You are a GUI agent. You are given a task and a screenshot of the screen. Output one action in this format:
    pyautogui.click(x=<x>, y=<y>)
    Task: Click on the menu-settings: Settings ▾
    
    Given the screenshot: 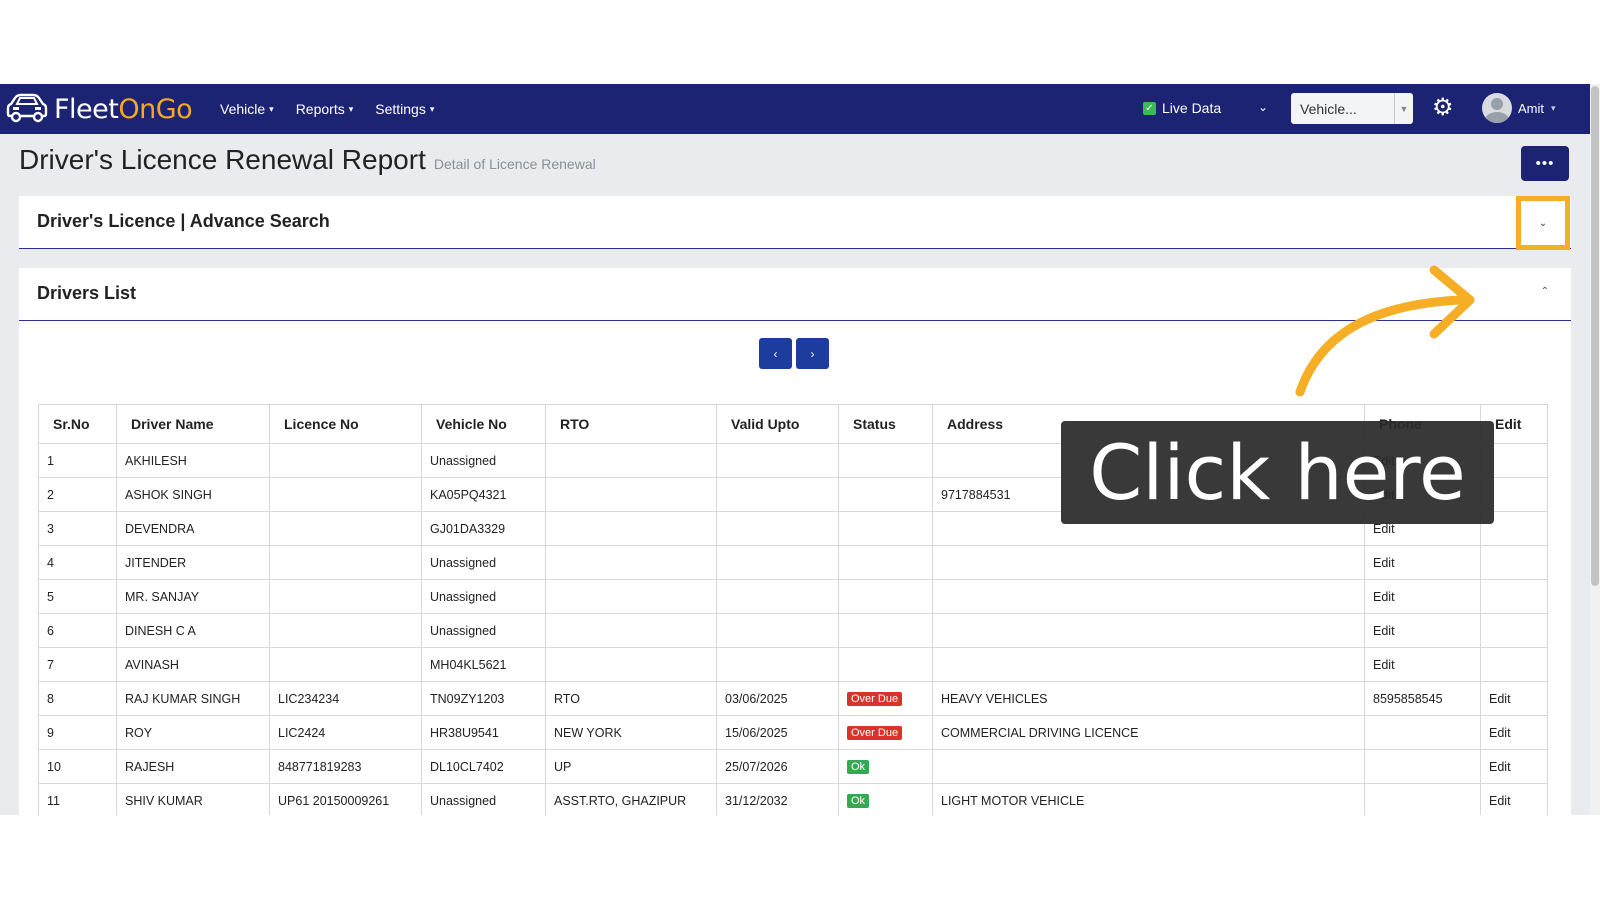 What is the action you would take?
    pyautogui.click(x=404, y=109)
    